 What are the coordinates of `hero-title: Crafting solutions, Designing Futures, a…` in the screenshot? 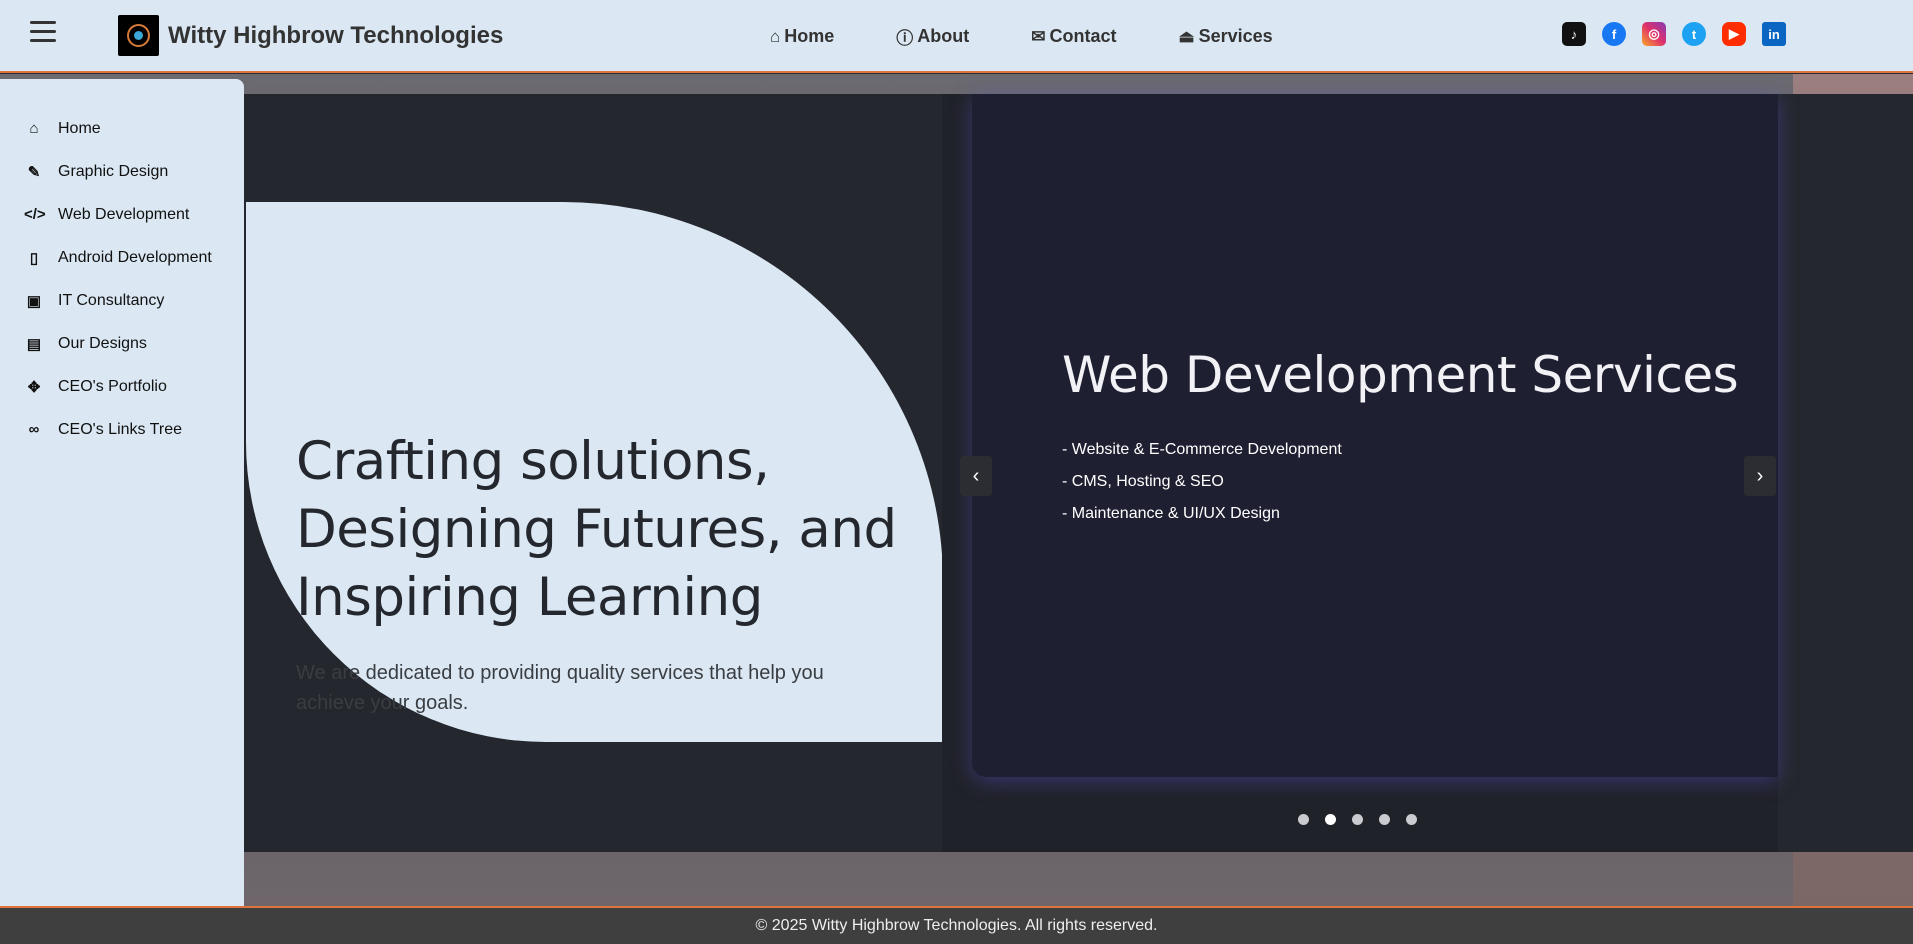 It's located at (596, 529).